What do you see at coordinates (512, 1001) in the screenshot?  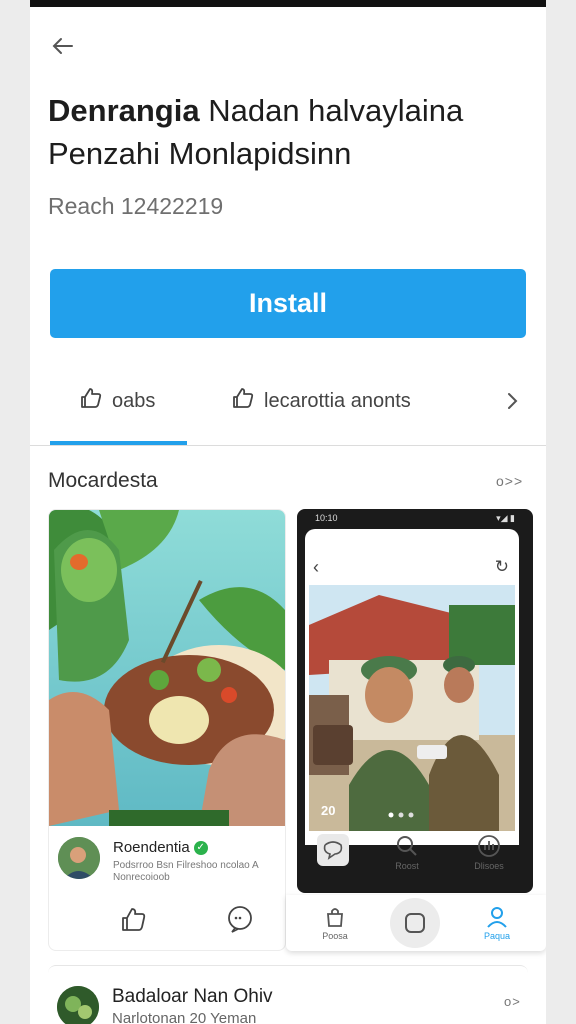 I see `more-link: o>` at bounding box center [512, 1001].